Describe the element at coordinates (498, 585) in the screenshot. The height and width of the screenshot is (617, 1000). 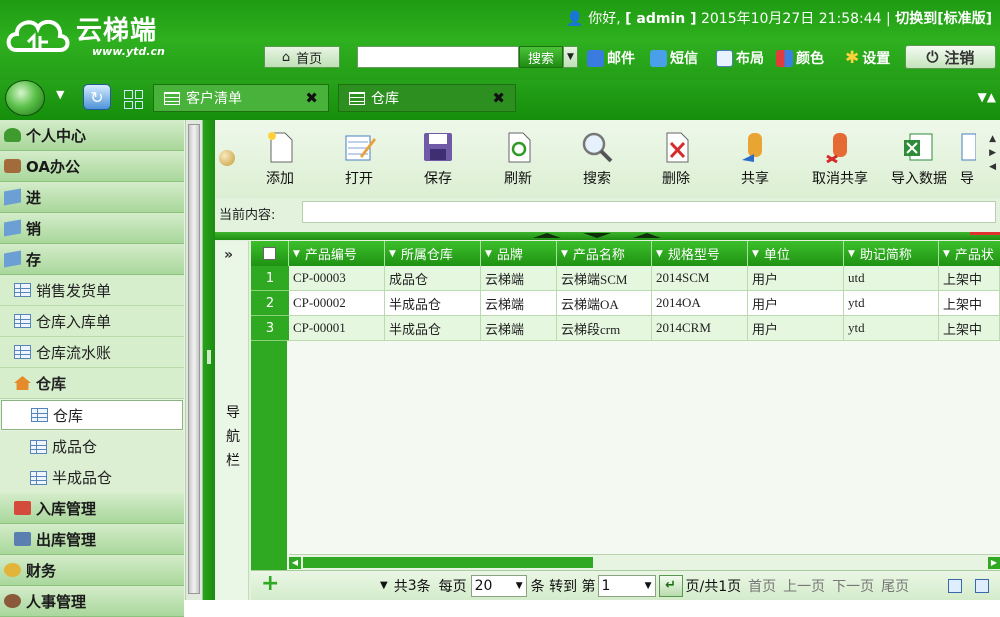
I see `per-page-select: 20 ▼` at that location.